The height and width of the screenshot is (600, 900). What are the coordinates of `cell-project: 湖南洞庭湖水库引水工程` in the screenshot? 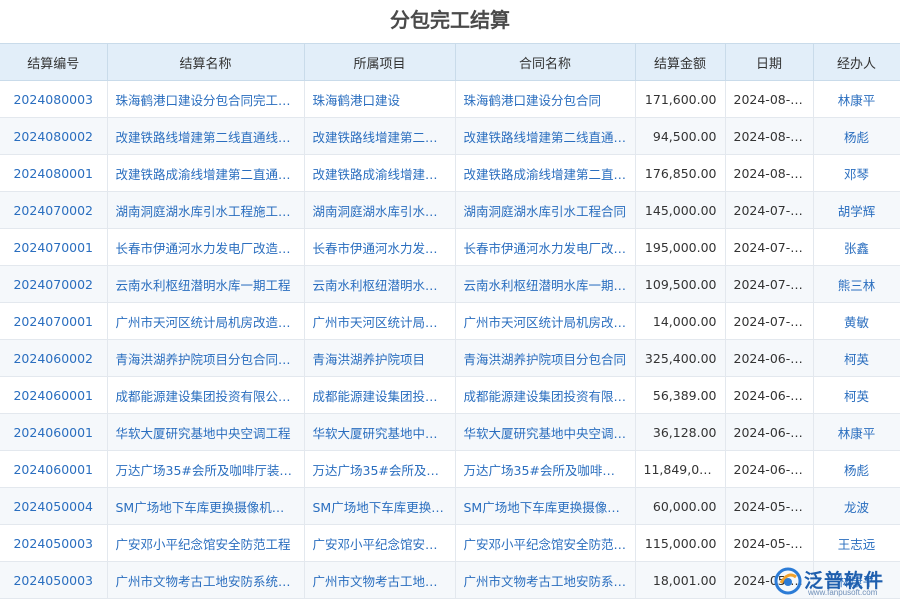 It's located at (380, 210).